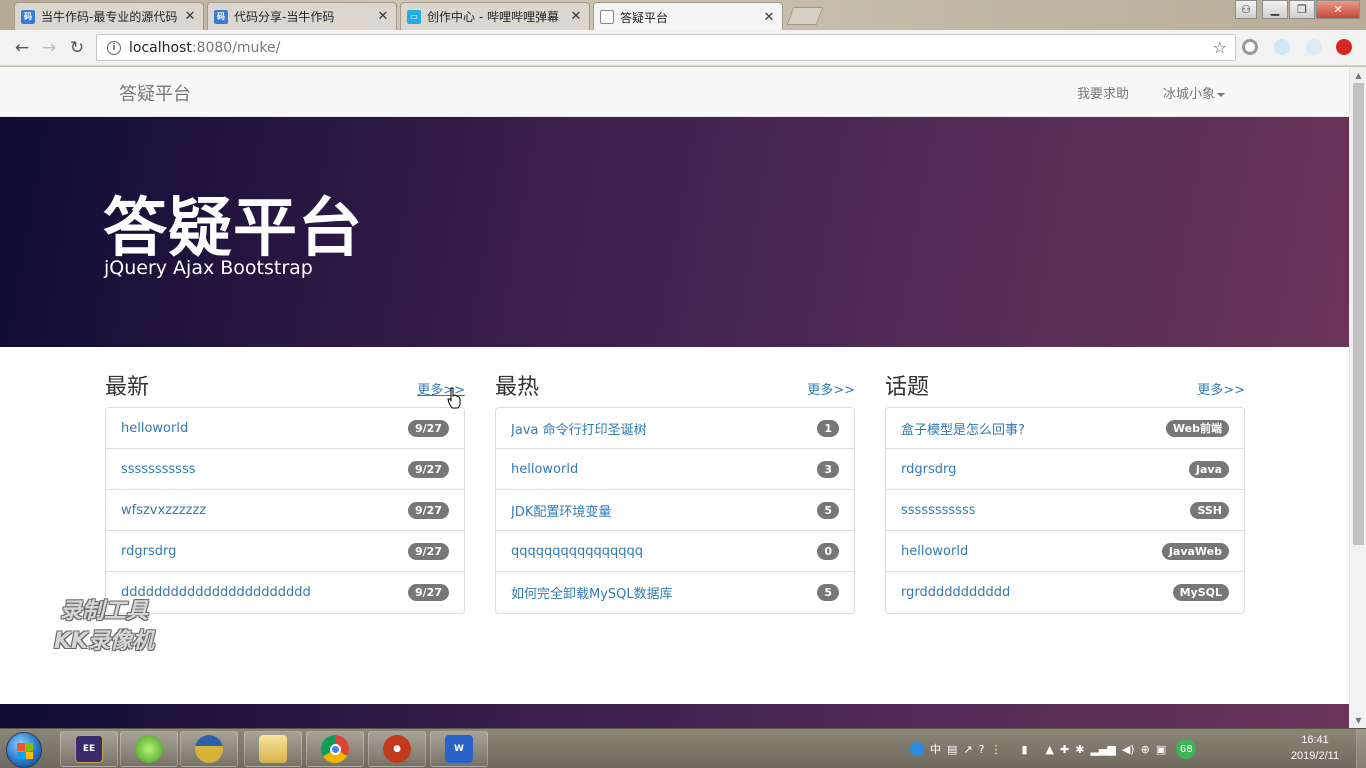  Describe the element at coordinates (805, 16) in the screenshot. I see `new-tab-button` at that location.